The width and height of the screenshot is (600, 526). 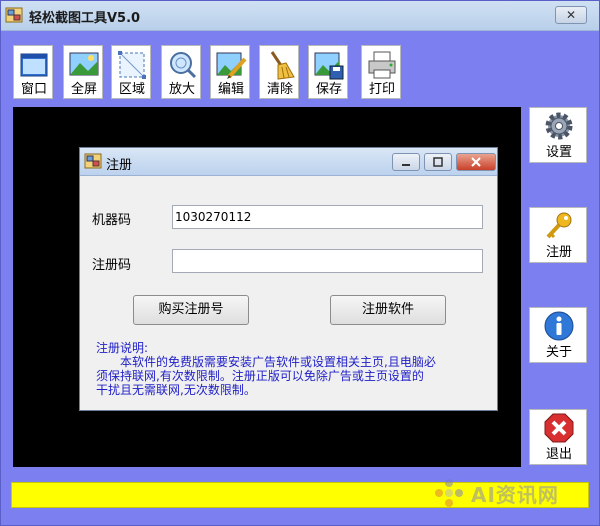 What do you see at coordinates (131, 89) in the screenshot?
I see `toolbar-label: 区域` at bounding box center [131, 89].